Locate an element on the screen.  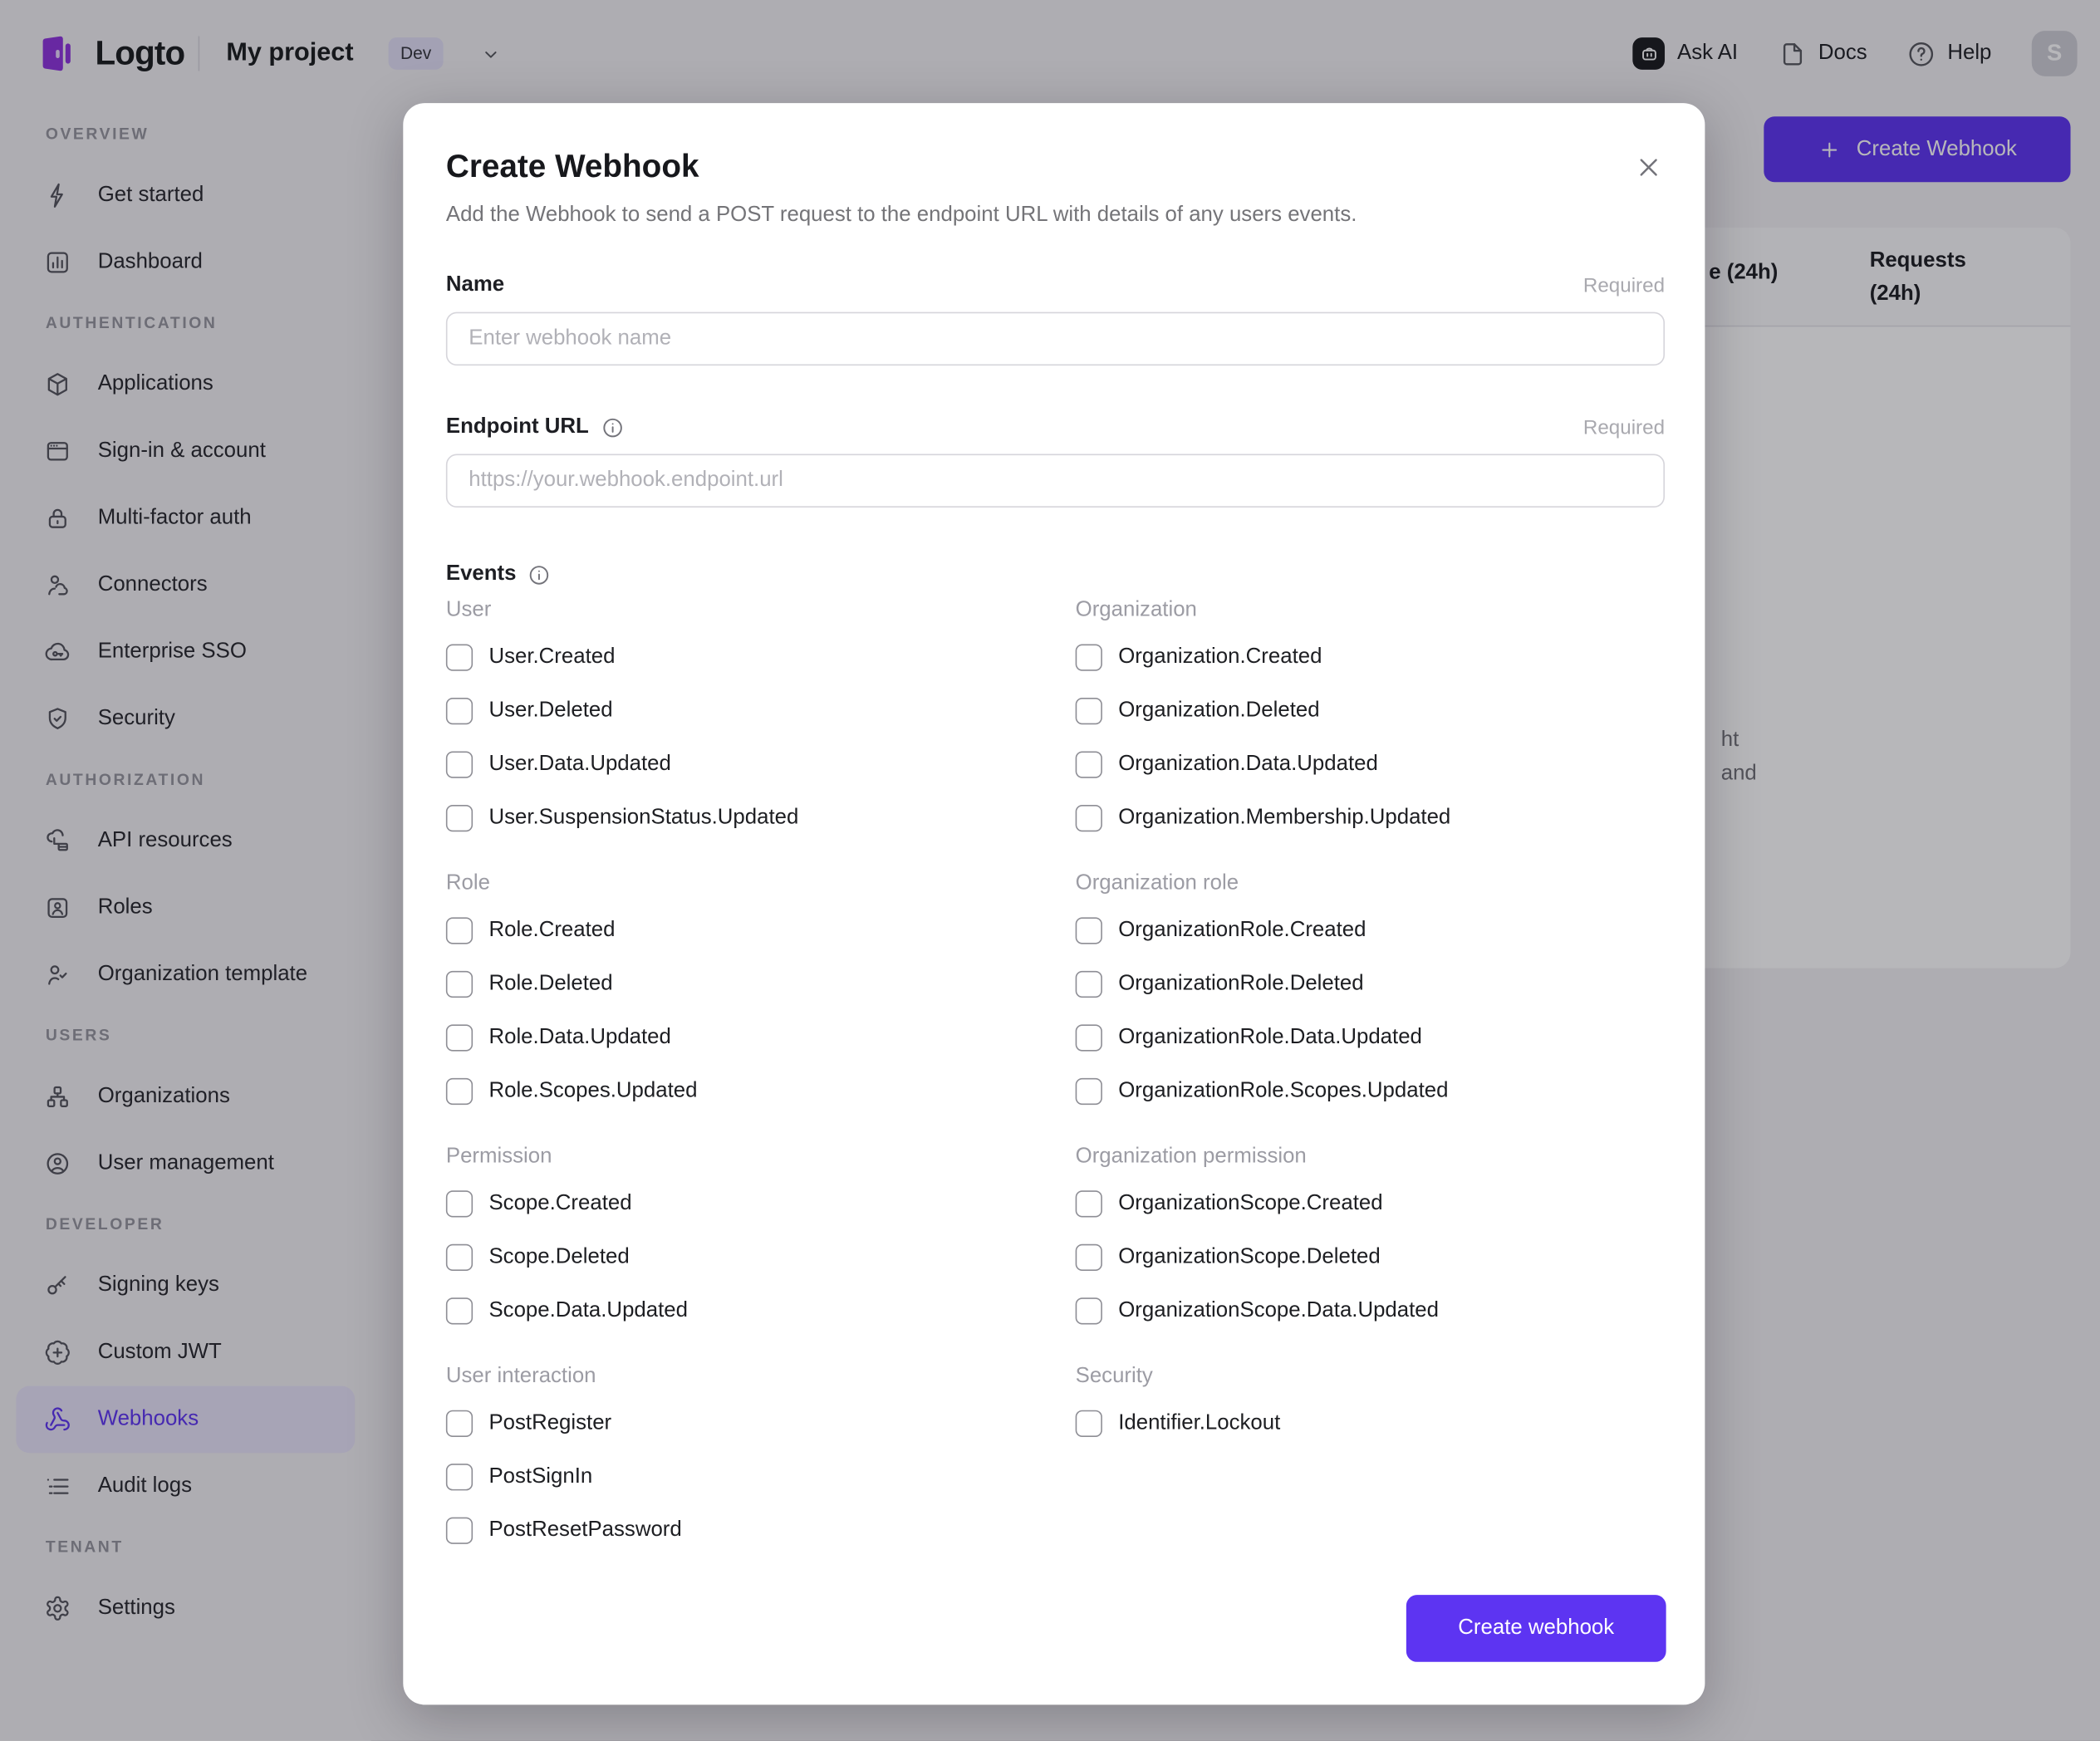
event-group-title: Permission is located at coordinates (498, 1157).